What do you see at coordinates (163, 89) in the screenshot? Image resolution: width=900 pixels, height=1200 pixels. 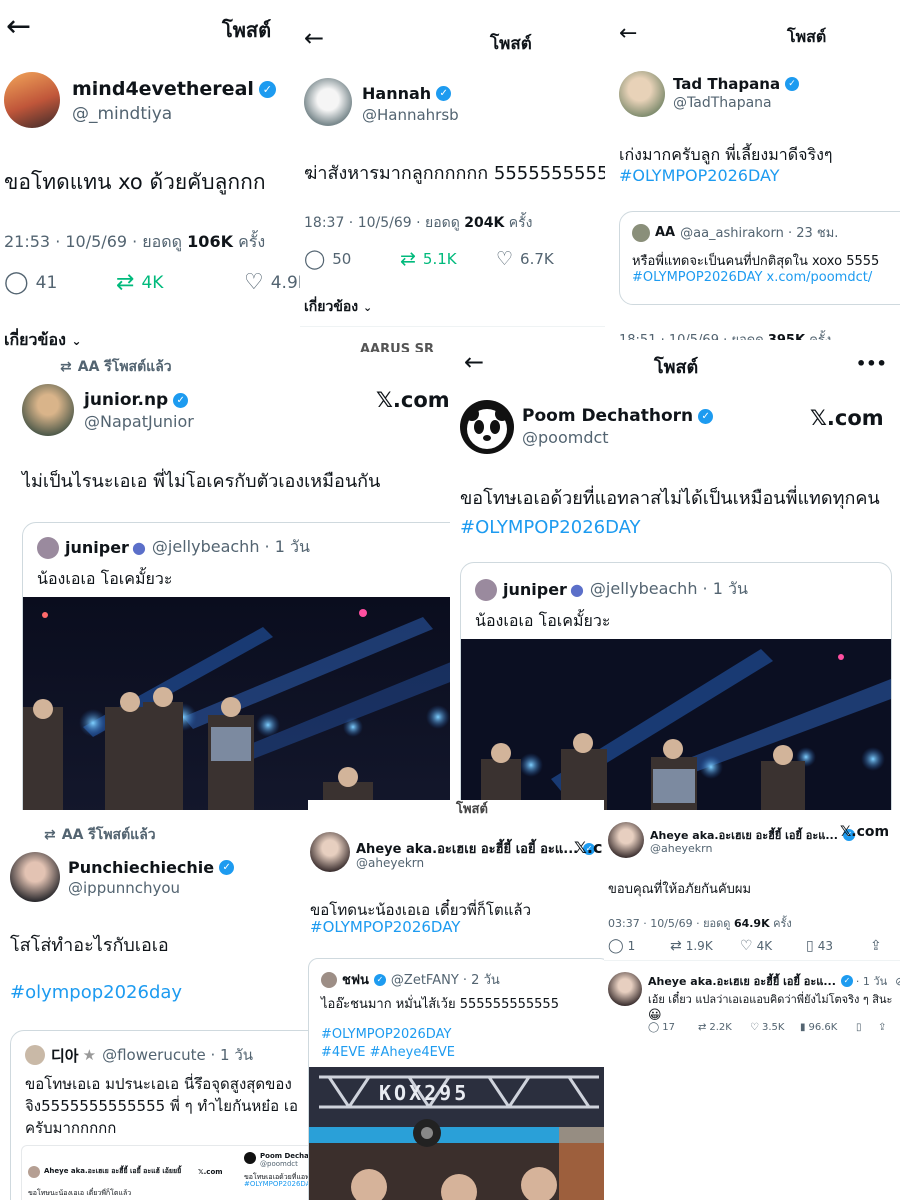 I see `author-name: mind4evethereal` at bounding box center [163, 89].